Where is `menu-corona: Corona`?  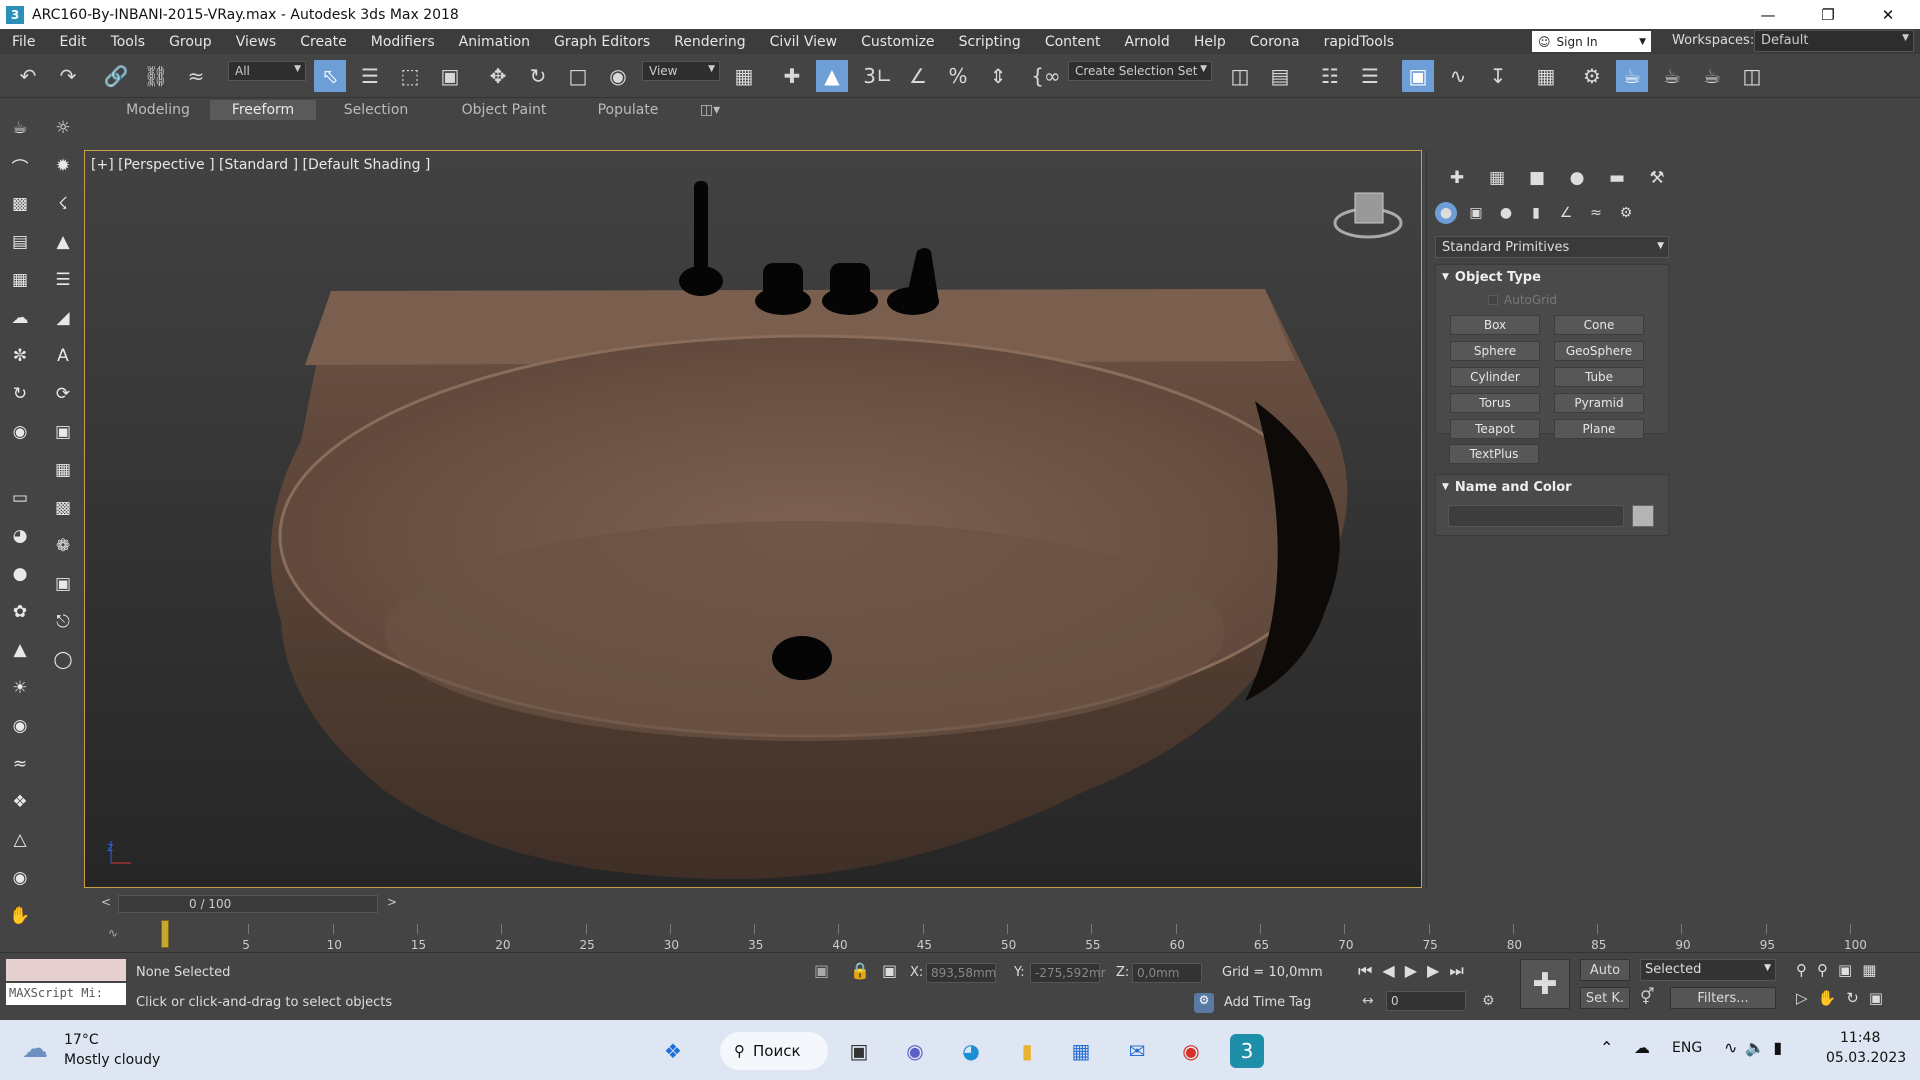 menu-corona: Corona is located at coordinates (1275, 42).